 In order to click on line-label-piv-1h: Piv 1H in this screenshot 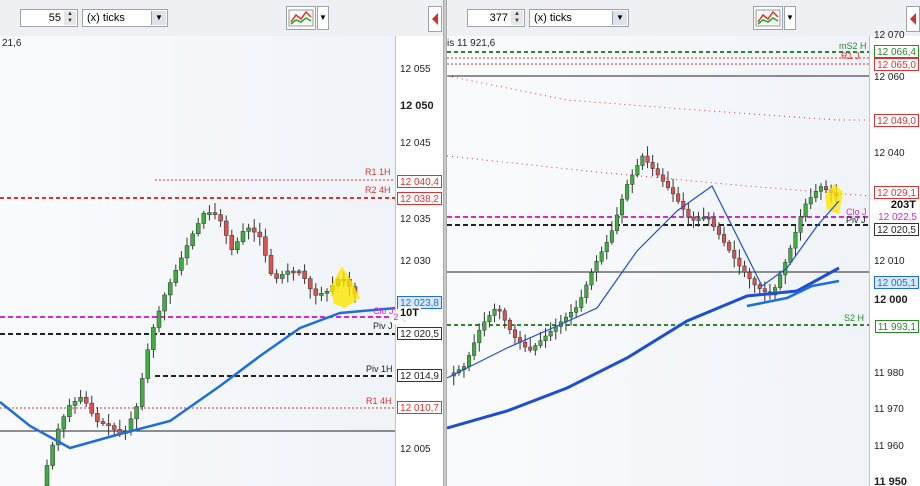, I will do `click(379, 369)`.